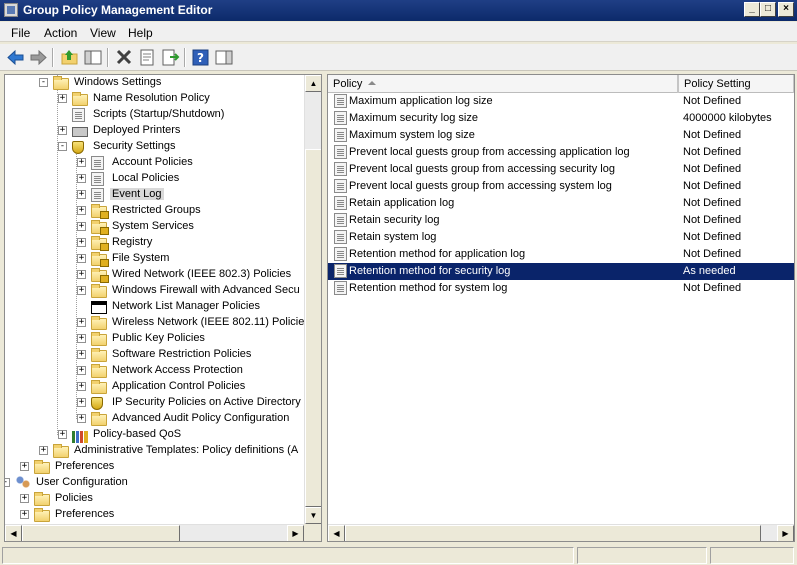 The image size is (797, 565). I want to click on tree-node: + System Services, so click(154, 227).